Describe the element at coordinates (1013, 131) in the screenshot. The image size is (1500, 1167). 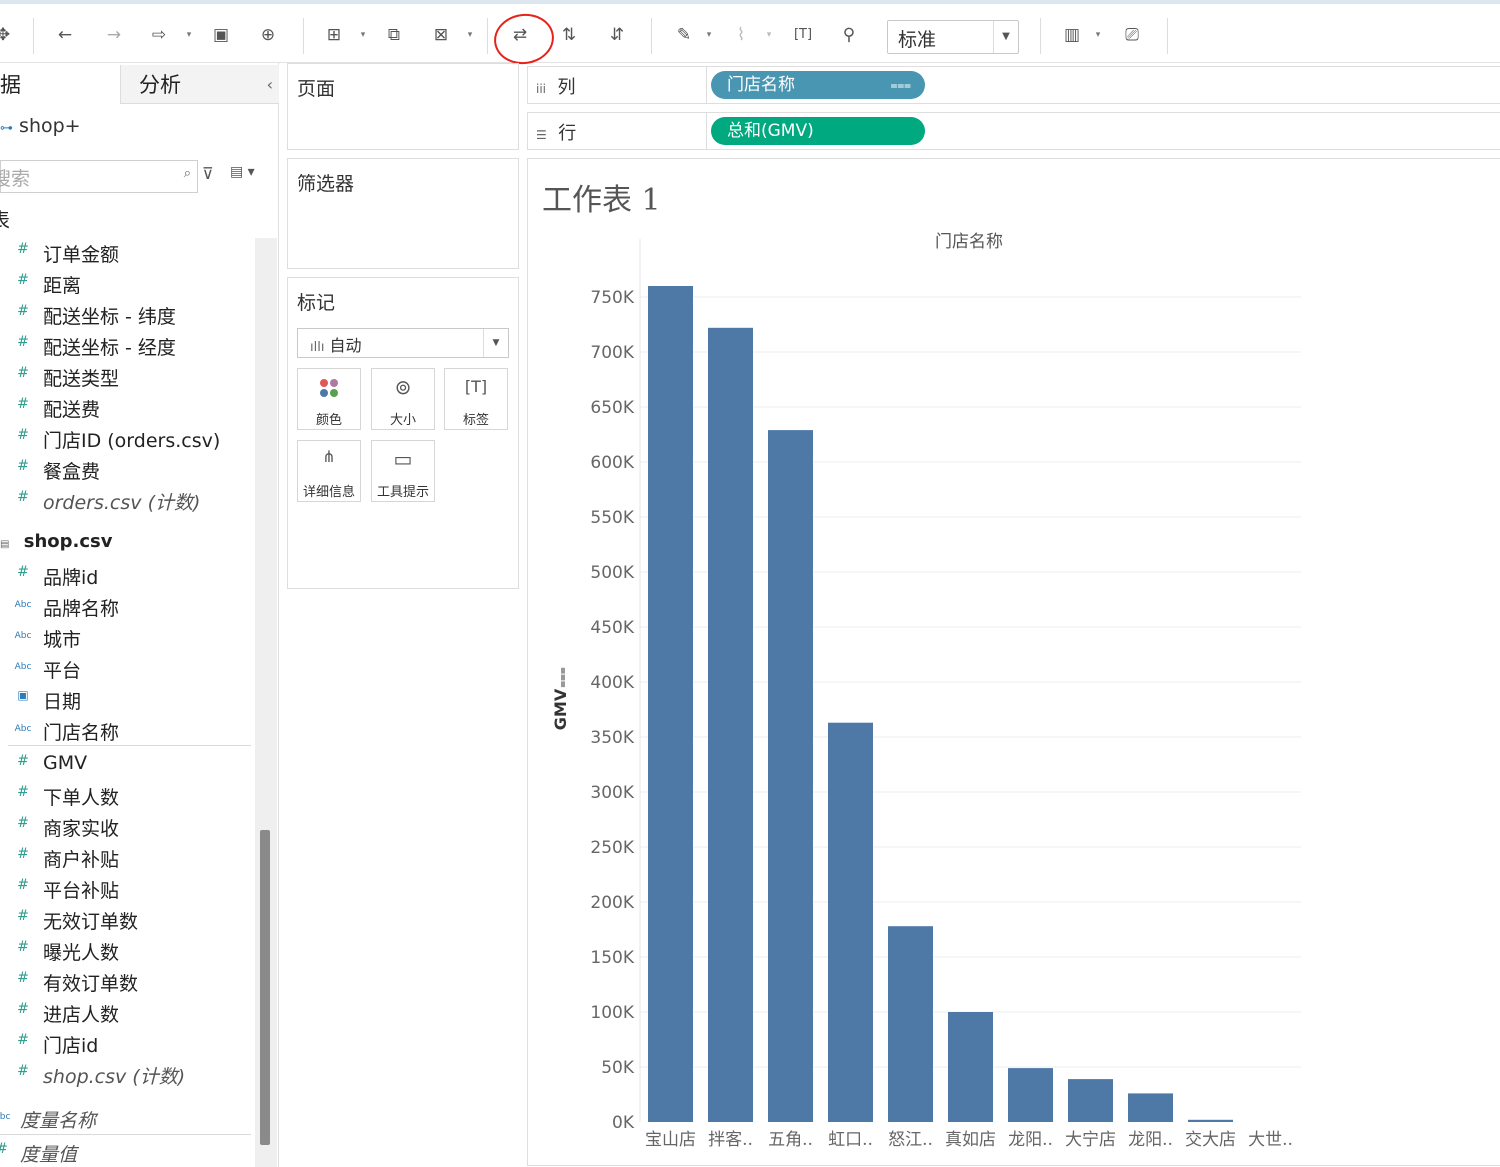
I see `rows-shelf: ☰ 行 总和(GMV)` at that location.